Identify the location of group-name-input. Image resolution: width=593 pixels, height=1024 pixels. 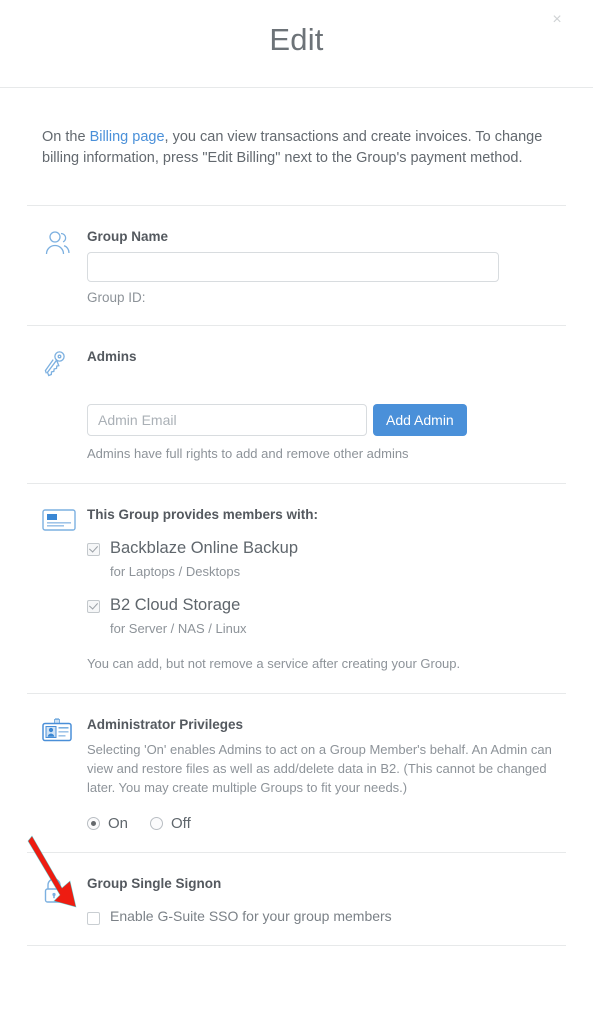
(293, 267).